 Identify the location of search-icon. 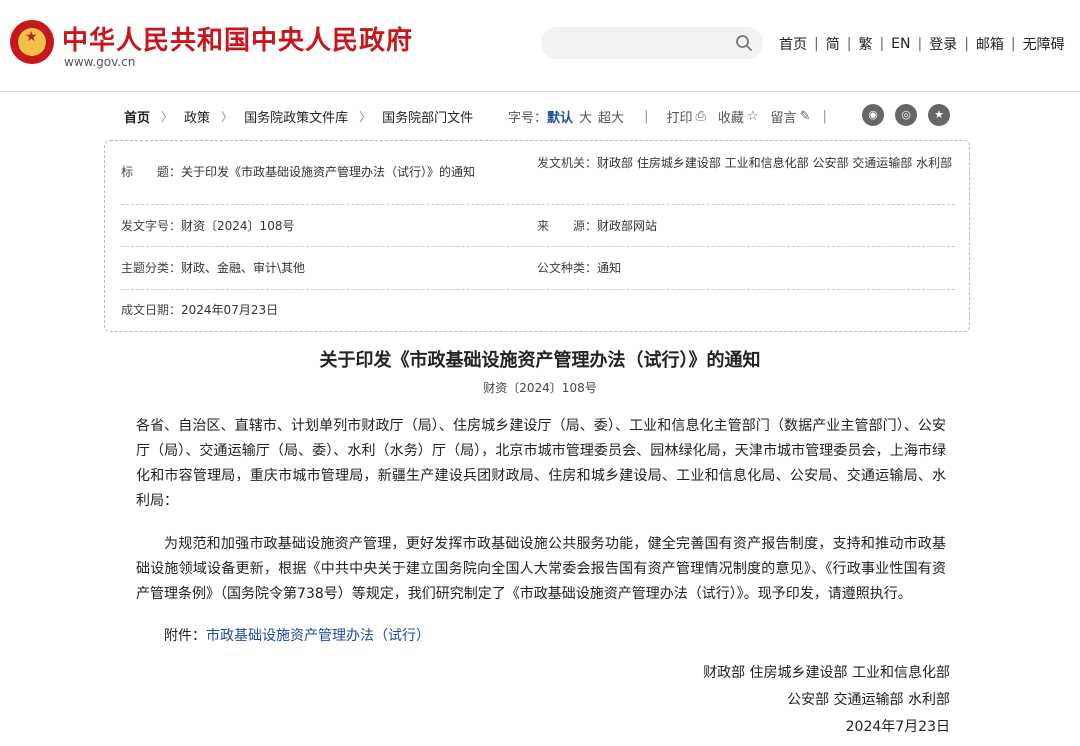
(744, 43).